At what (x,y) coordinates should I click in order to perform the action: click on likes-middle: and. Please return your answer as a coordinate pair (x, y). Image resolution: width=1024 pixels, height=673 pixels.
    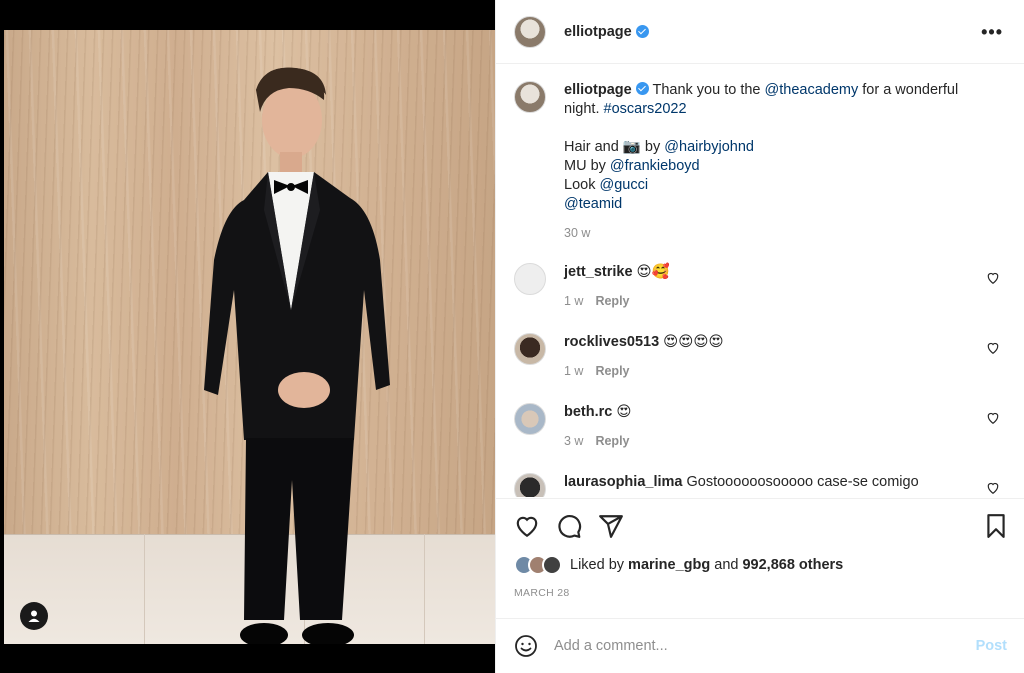
    Looking at the image, I should click on (726, 565).